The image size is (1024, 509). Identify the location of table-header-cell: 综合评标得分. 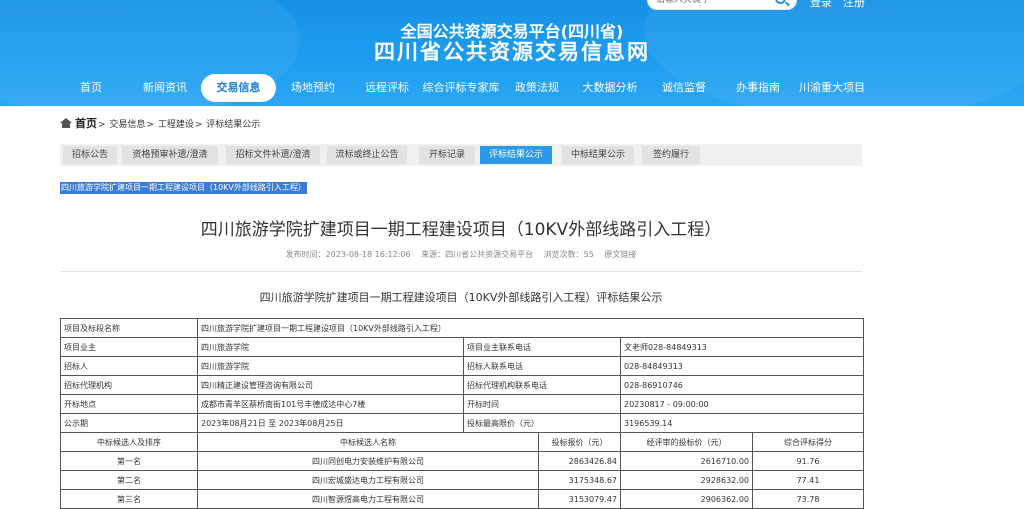
(808, 442).